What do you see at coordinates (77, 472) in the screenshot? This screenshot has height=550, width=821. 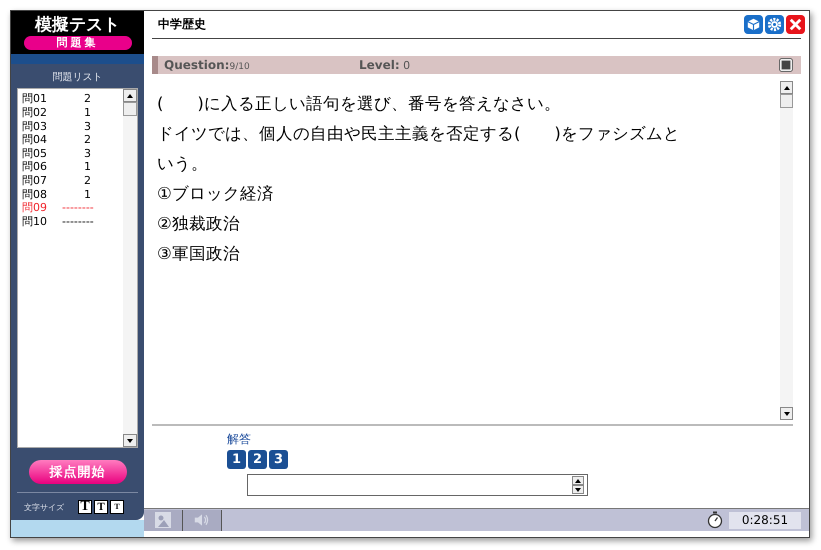 I see `grade-button: 採点開始` at bounding box center [77, 472].